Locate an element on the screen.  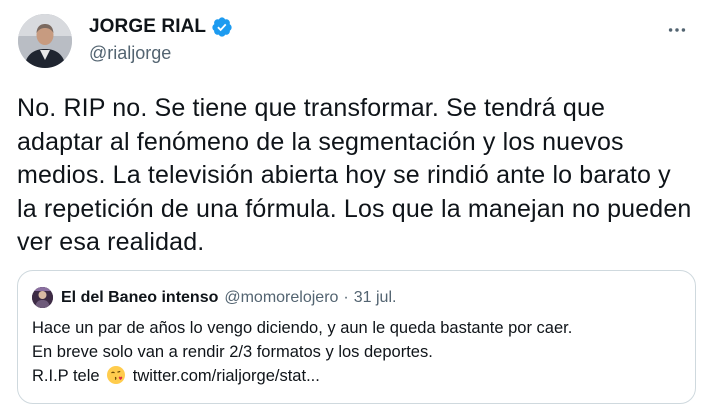
quoted-date: 31 jul. is located at coordinates (375, 298).